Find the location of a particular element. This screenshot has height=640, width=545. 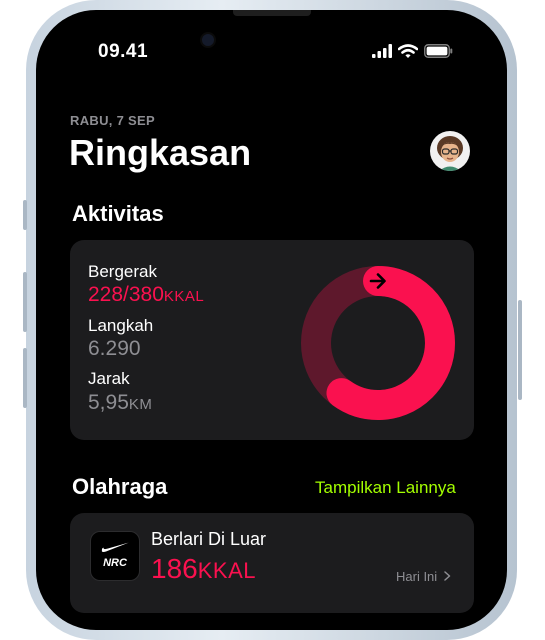

activity-section-title: Aktivitas is located at coordinates (118, 213).